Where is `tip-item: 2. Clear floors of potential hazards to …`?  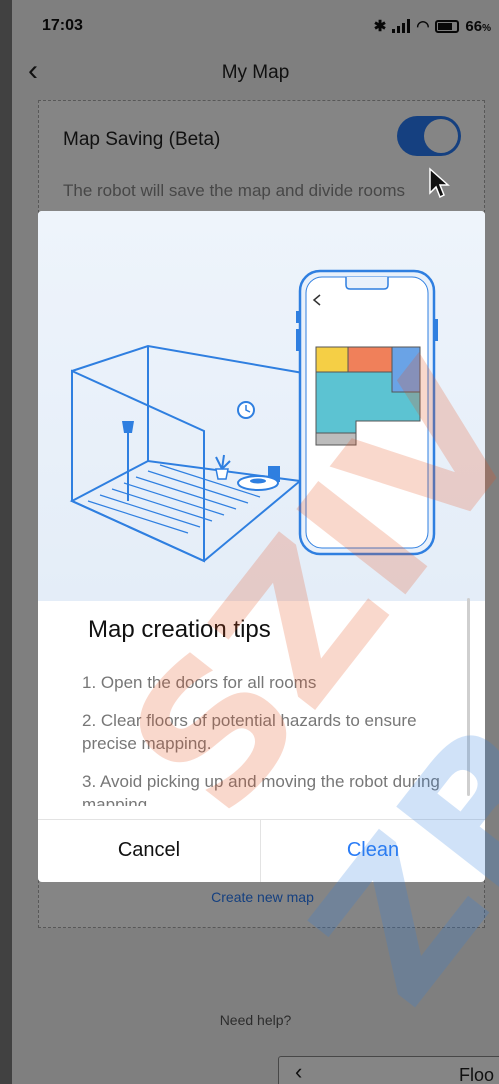 tip-item: 2. Clear floors of potential hazards to … is located at coordinates (249, 732).